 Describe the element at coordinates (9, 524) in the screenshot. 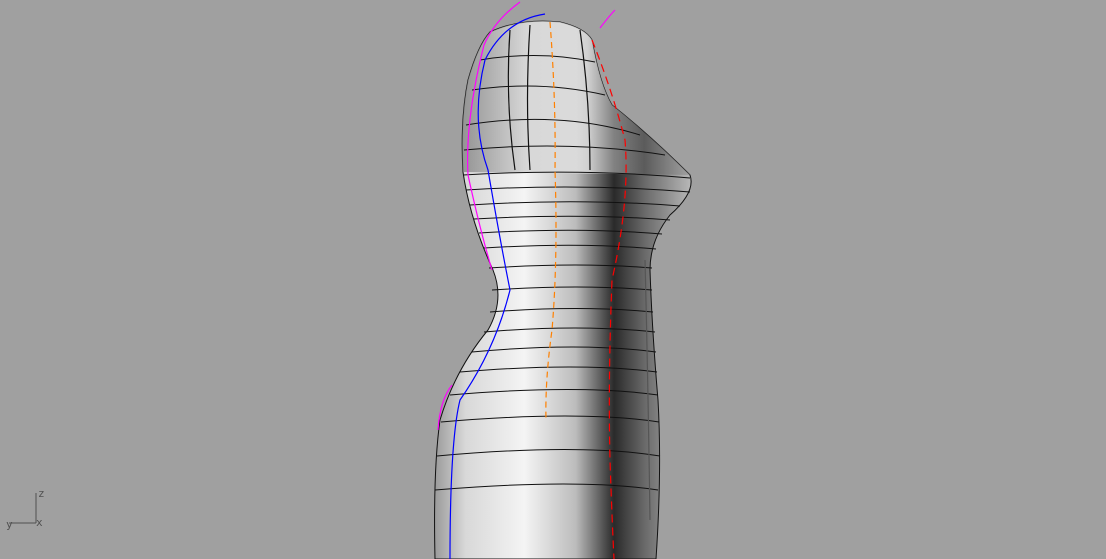

I see `y-axis-label: y` at that location.